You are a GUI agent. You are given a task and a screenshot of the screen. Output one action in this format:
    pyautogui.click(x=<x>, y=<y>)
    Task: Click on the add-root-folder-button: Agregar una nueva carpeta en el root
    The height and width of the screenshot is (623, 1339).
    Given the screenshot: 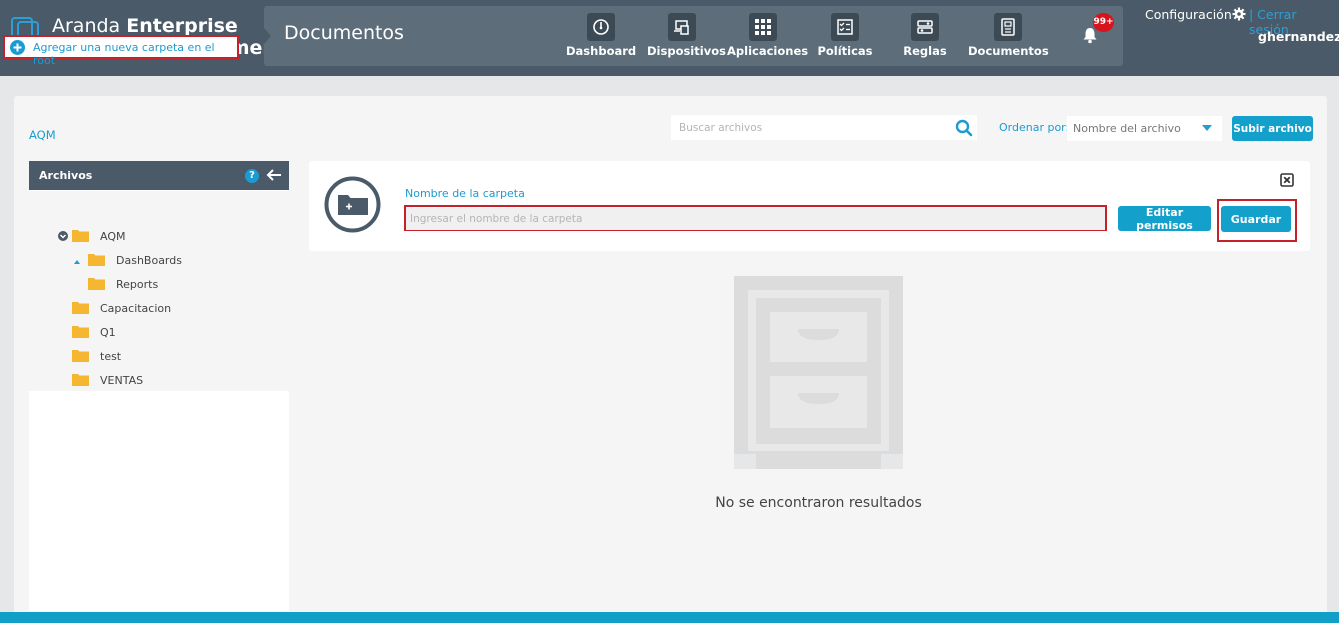 What is the action you would take?
    pyautogui.click(x=121, y=51)
    